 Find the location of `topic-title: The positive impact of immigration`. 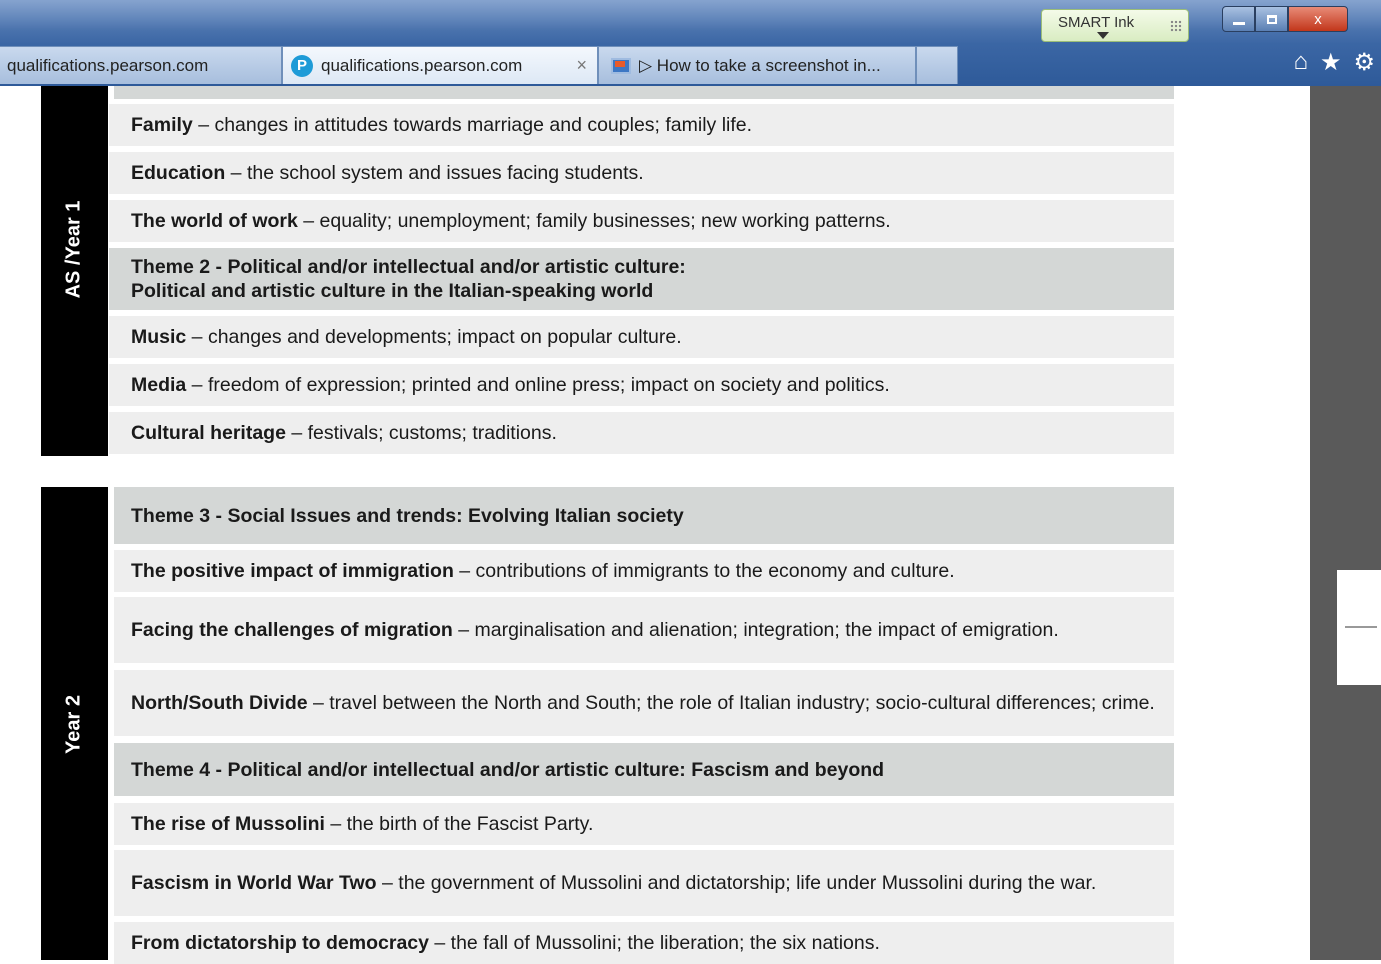

topic-title: The positive impact of immigration is located at coordinates (292, 571).